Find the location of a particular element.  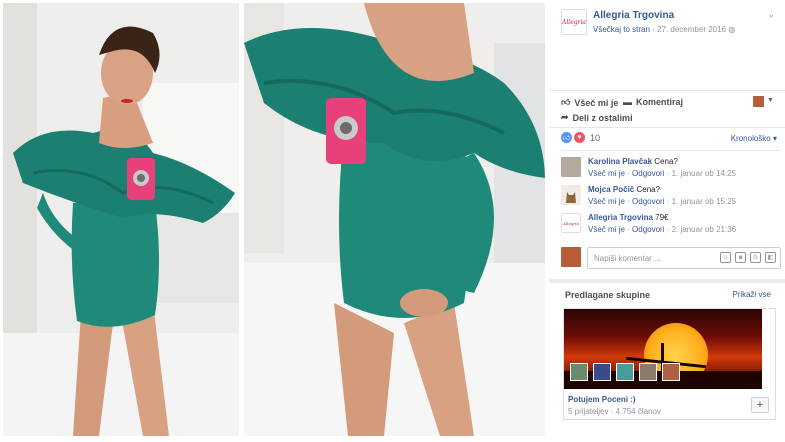

post-subline: Všečkaj to stran · 27. december 2016 ◍ is located at coordinates (664, 29).